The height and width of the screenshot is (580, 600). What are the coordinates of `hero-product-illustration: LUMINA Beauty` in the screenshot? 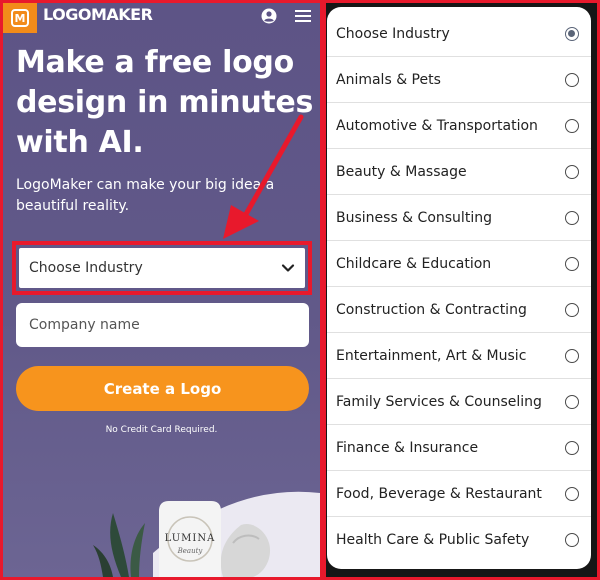 It's located at (206, 534).